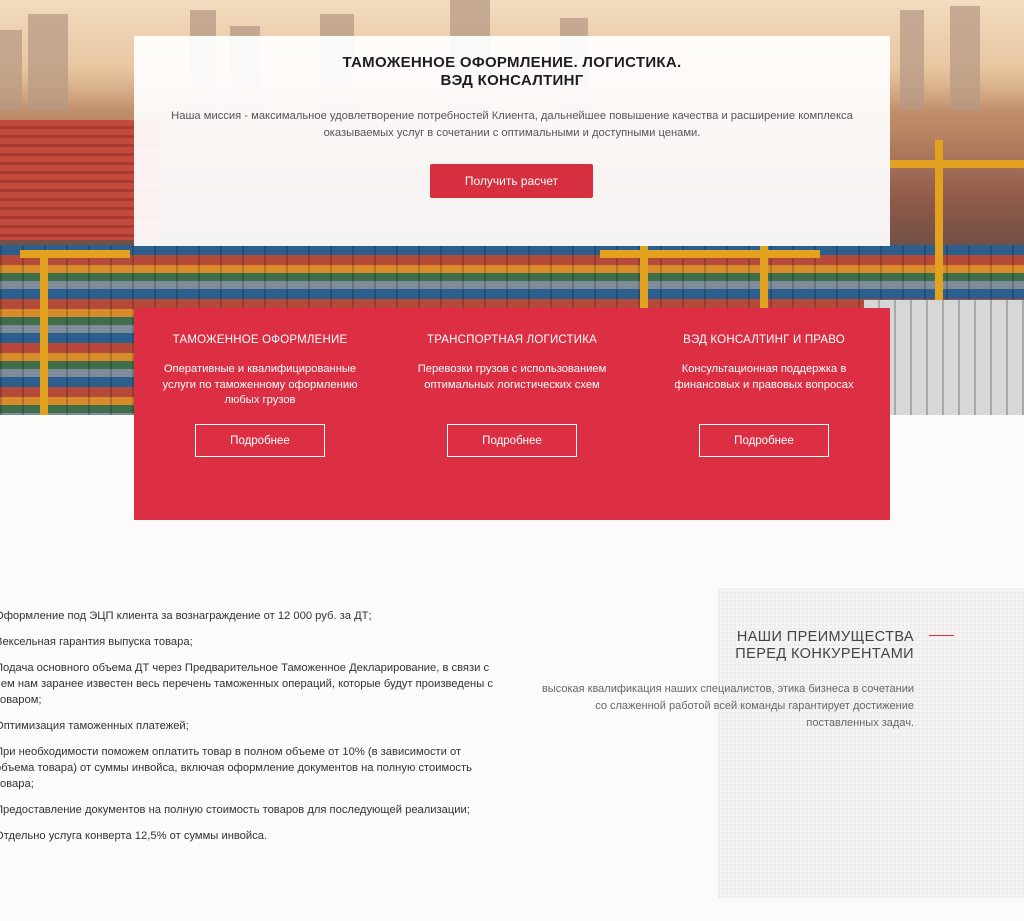  I want to click on accent-divider, so click(941, 635).